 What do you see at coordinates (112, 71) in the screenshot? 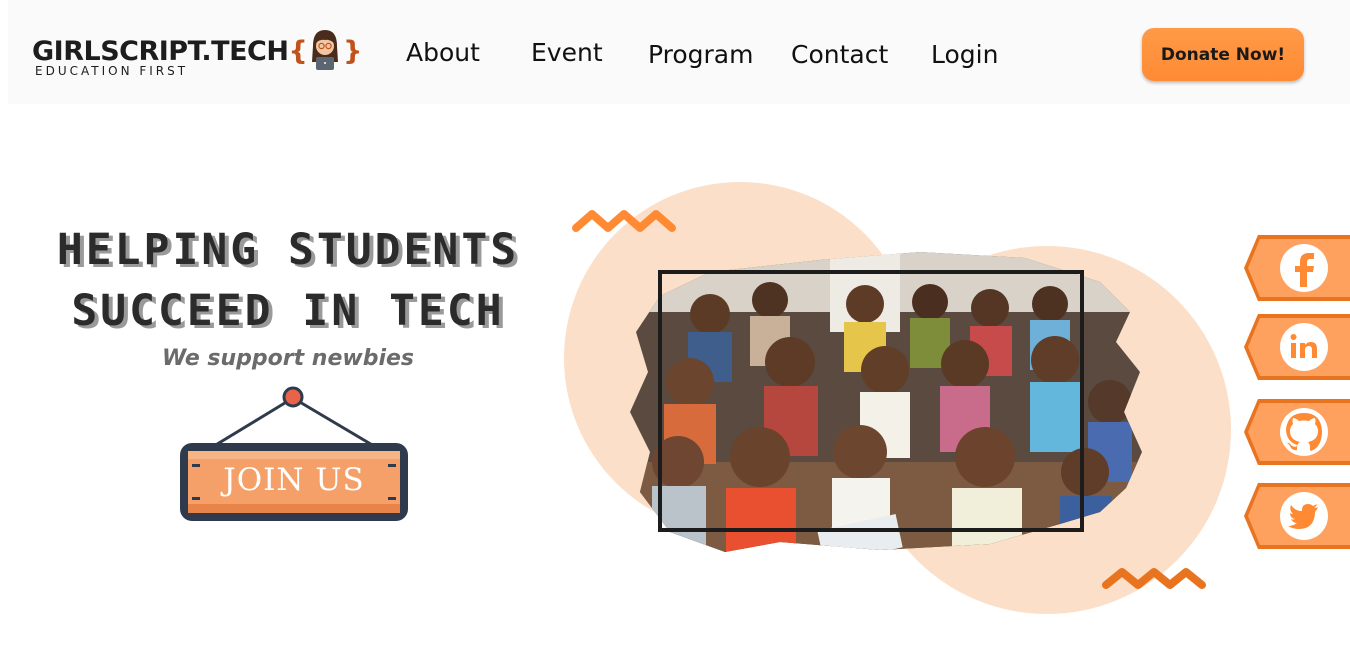
I see `logo-tagline: EDUCATION FIRST` at bounding box center [112, 71].